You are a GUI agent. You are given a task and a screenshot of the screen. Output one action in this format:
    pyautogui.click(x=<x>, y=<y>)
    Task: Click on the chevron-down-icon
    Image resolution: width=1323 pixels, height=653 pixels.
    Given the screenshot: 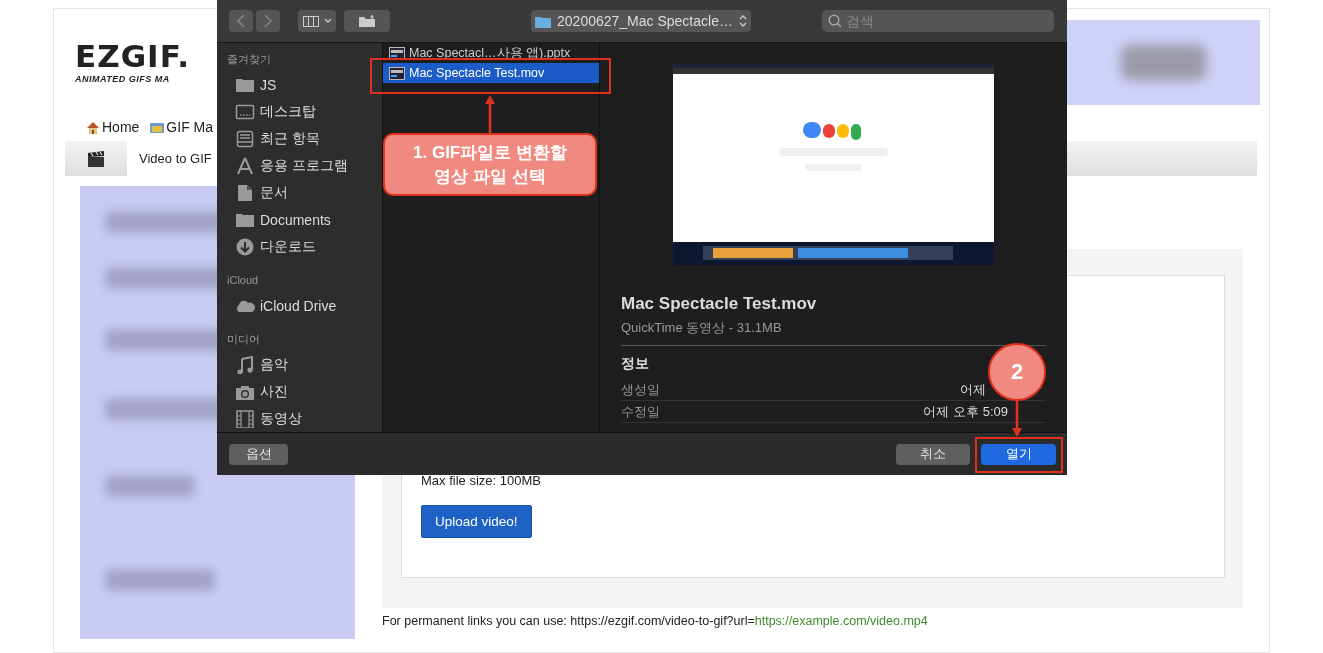 What is the action you would take?
    pyautogui.click(x=327, y=21)
    